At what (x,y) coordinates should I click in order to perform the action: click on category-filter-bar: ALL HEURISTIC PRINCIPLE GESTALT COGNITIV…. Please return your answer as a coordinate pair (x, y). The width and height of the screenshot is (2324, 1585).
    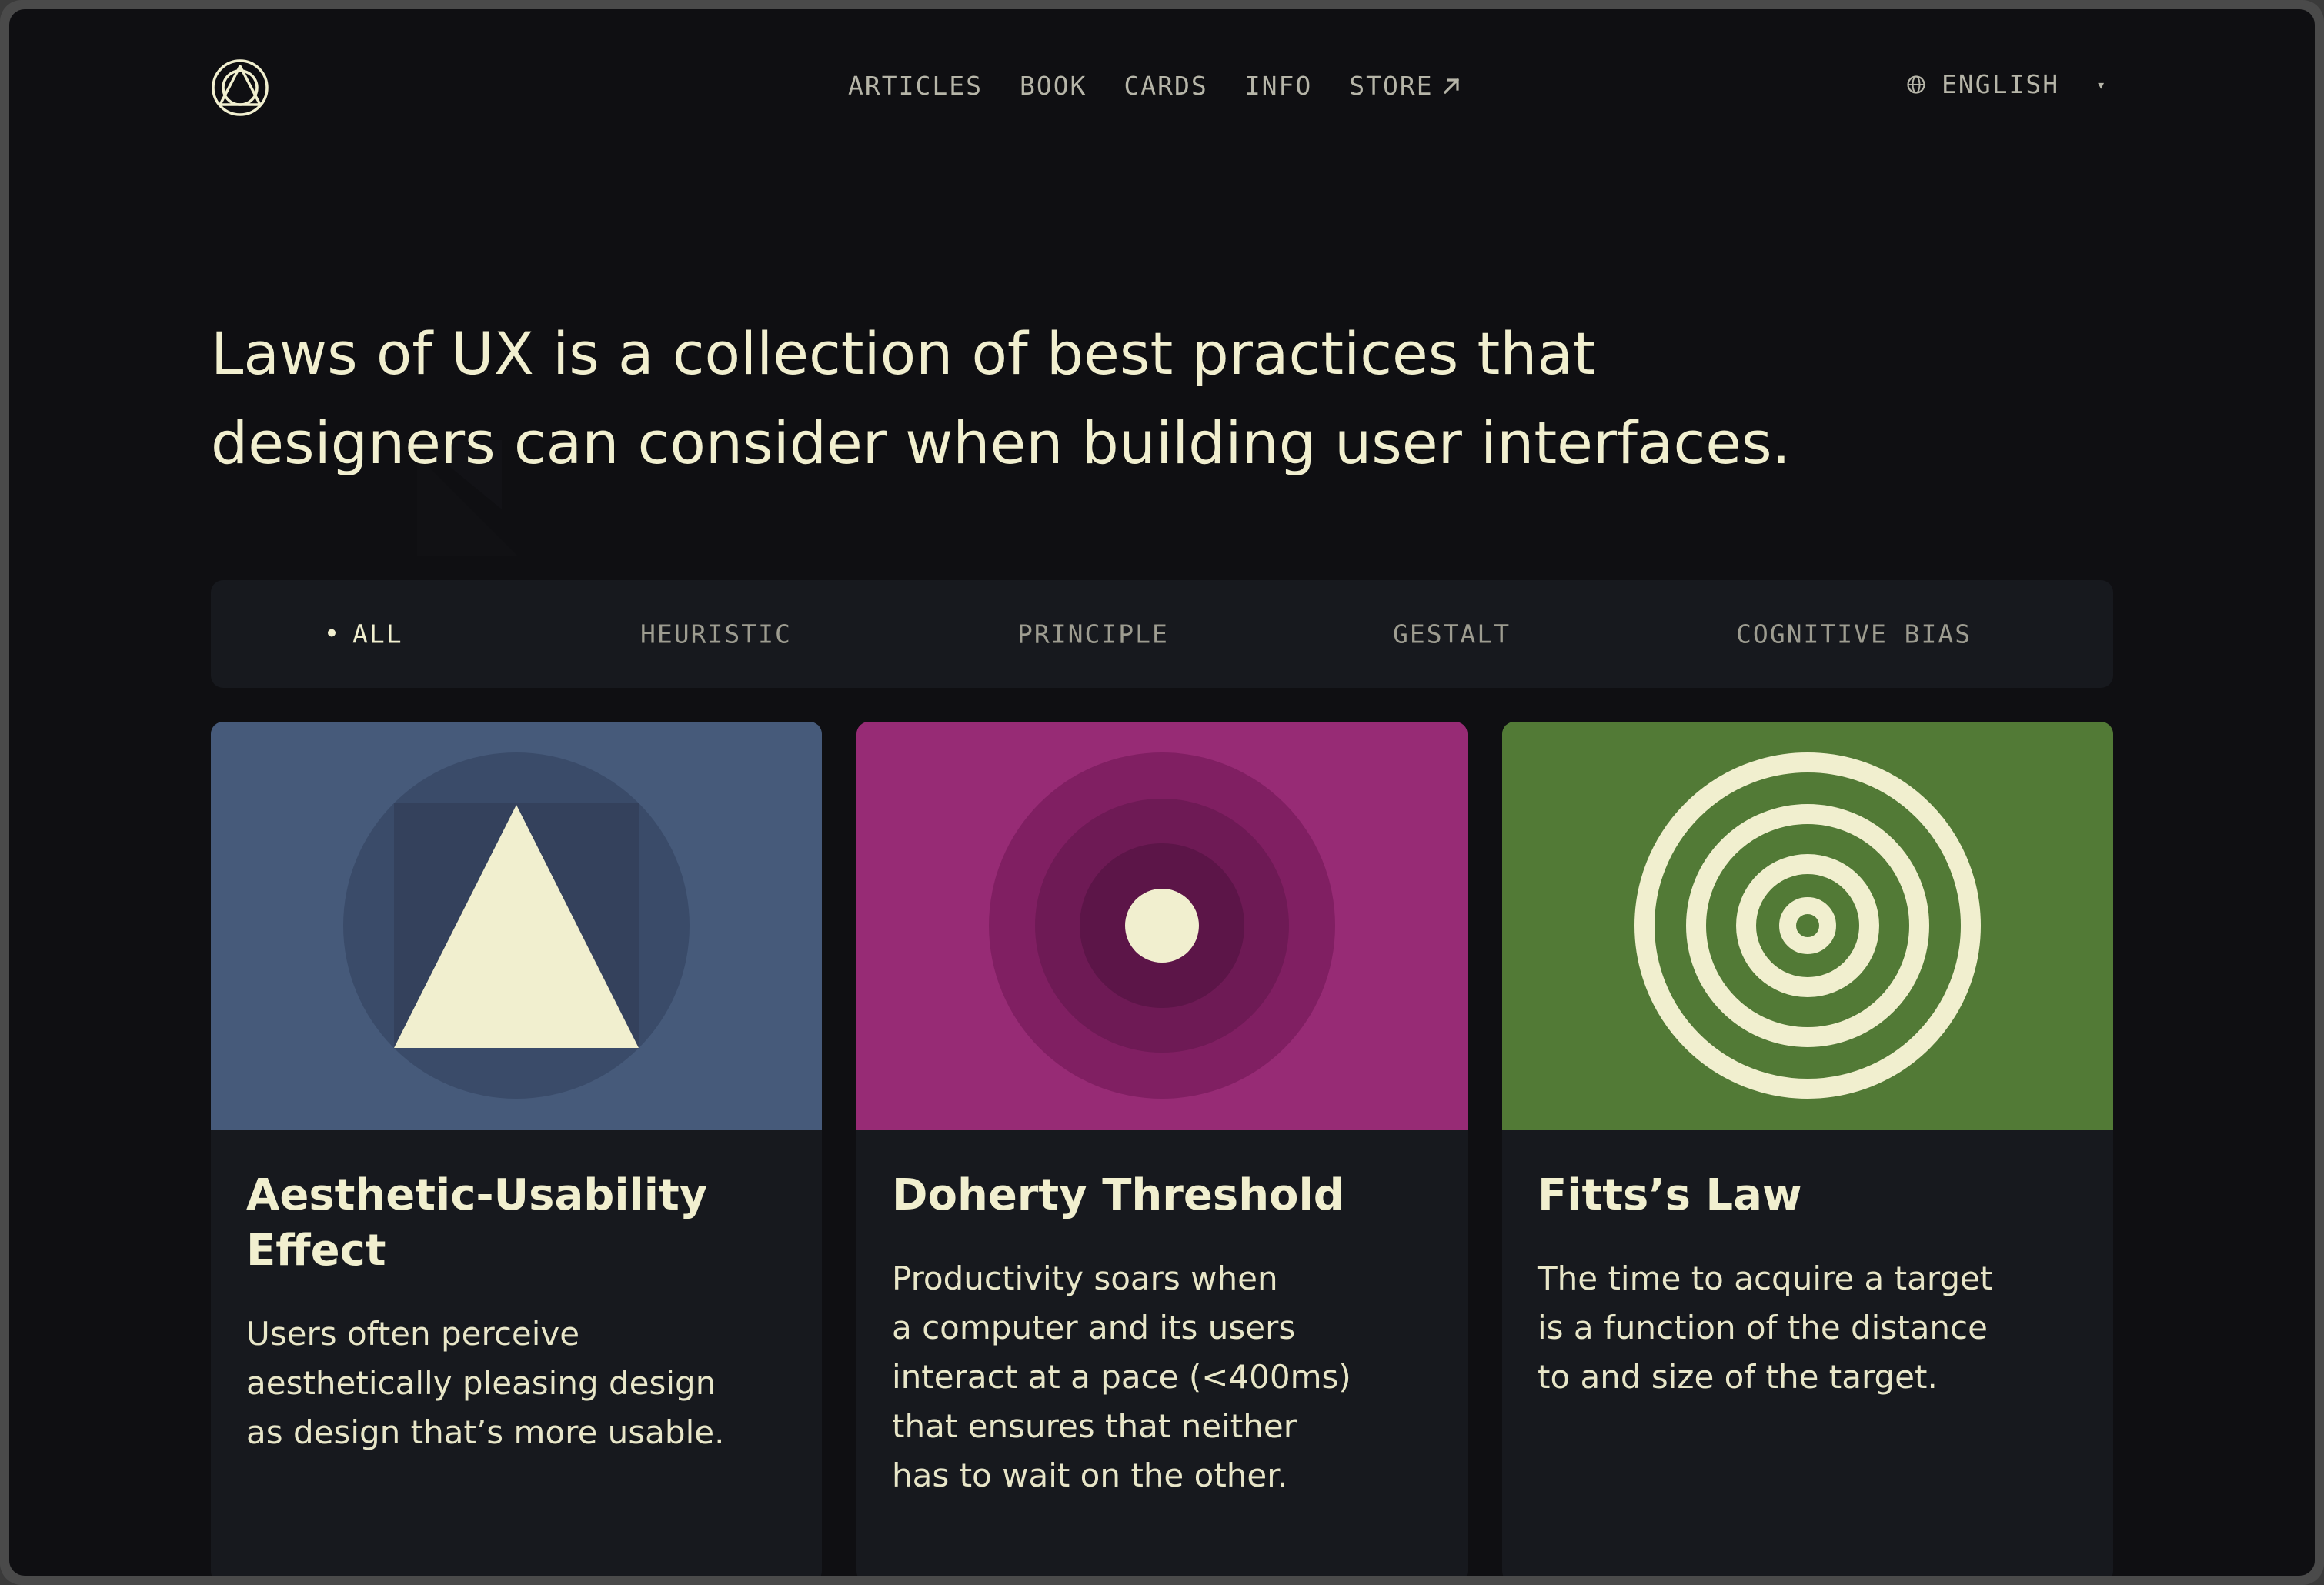
    Looking at the image, I should click on (1162, 634).